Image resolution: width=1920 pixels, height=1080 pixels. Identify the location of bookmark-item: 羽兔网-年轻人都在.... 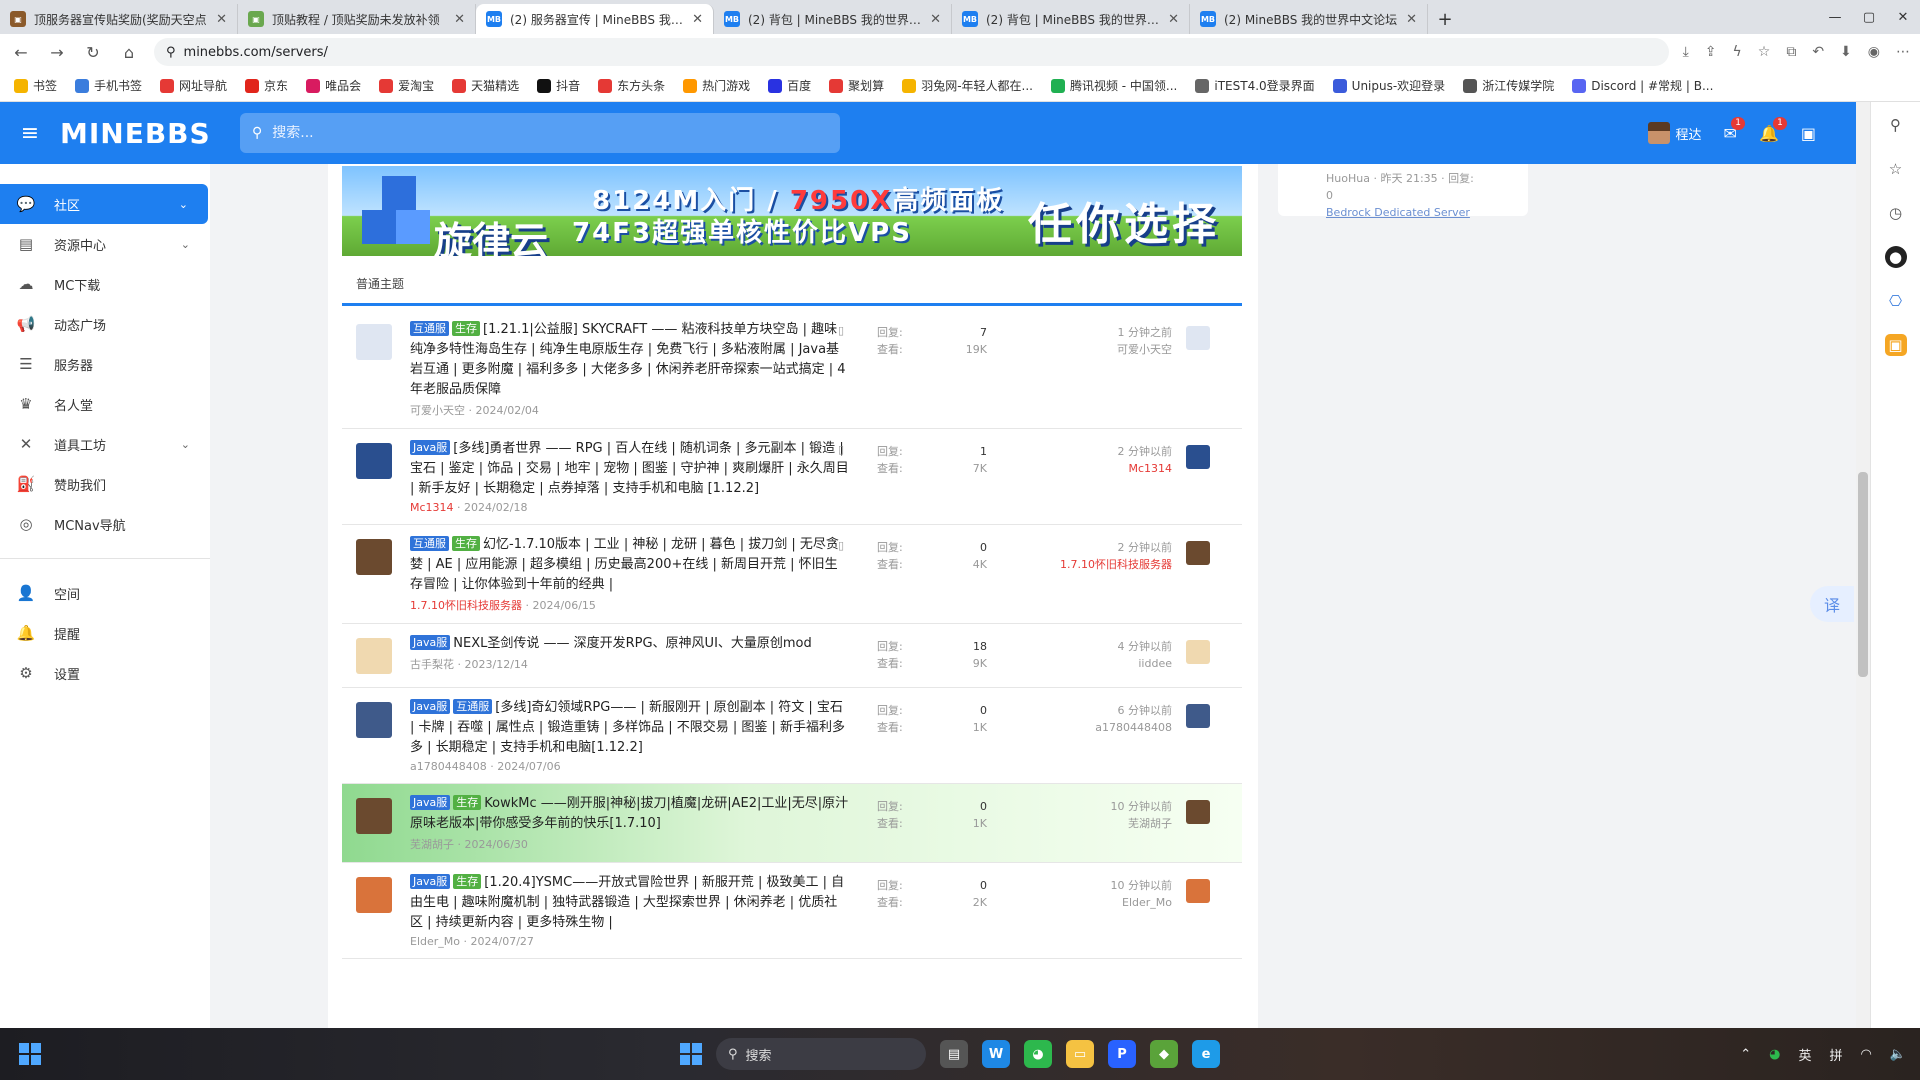
(967, 85).